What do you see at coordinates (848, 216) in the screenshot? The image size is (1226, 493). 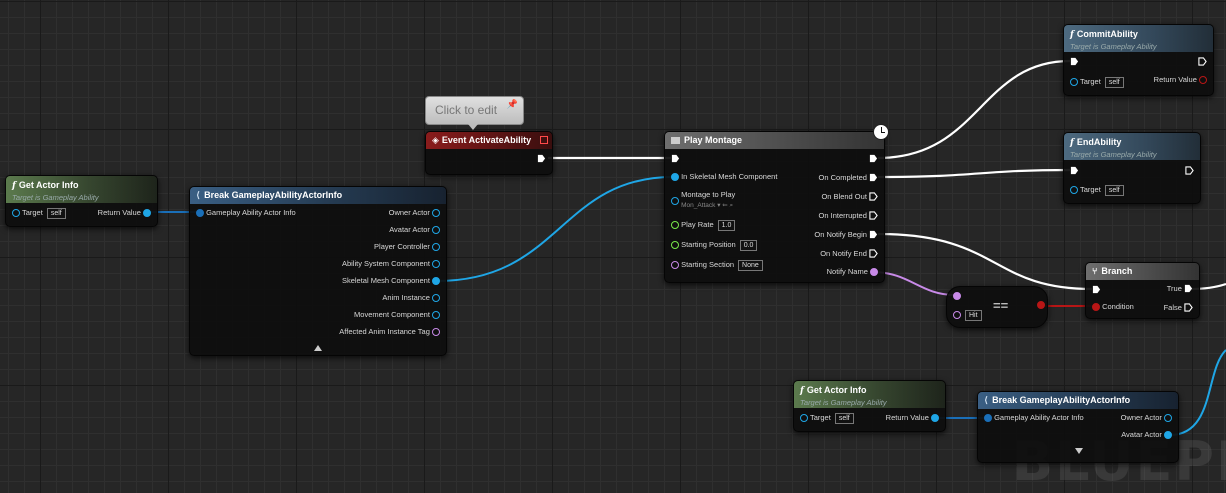 I see `on-interrupted-row: On Interrupted` at bounding box center [848, 216].